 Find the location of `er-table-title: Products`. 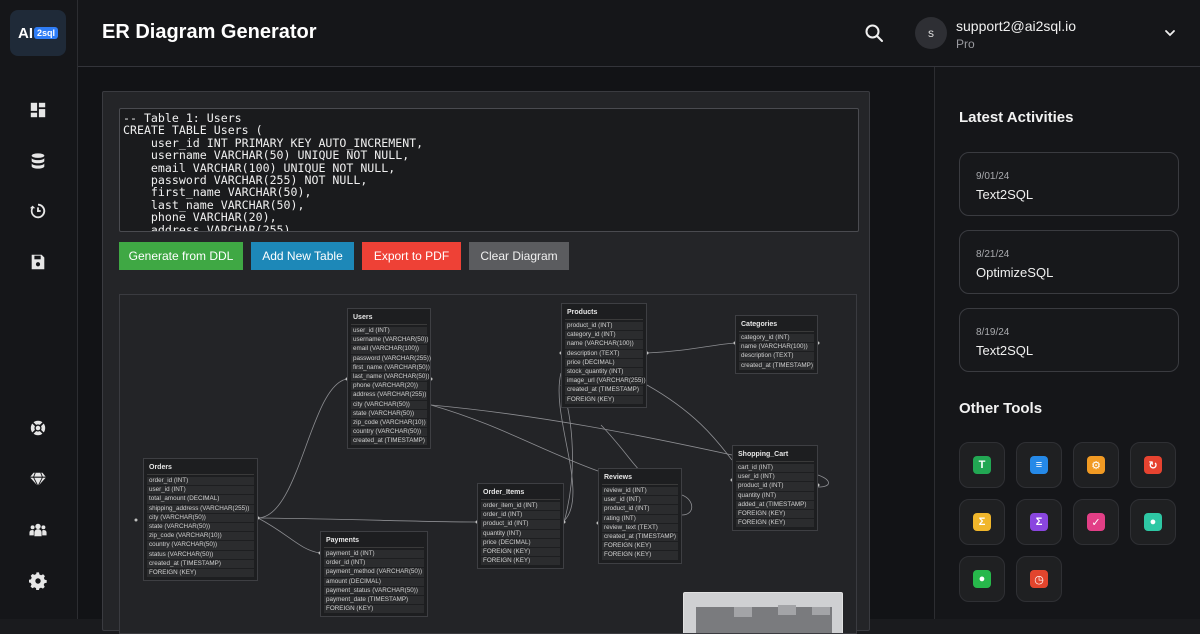

er-table-title: Products is located at coordinates (604, 313).